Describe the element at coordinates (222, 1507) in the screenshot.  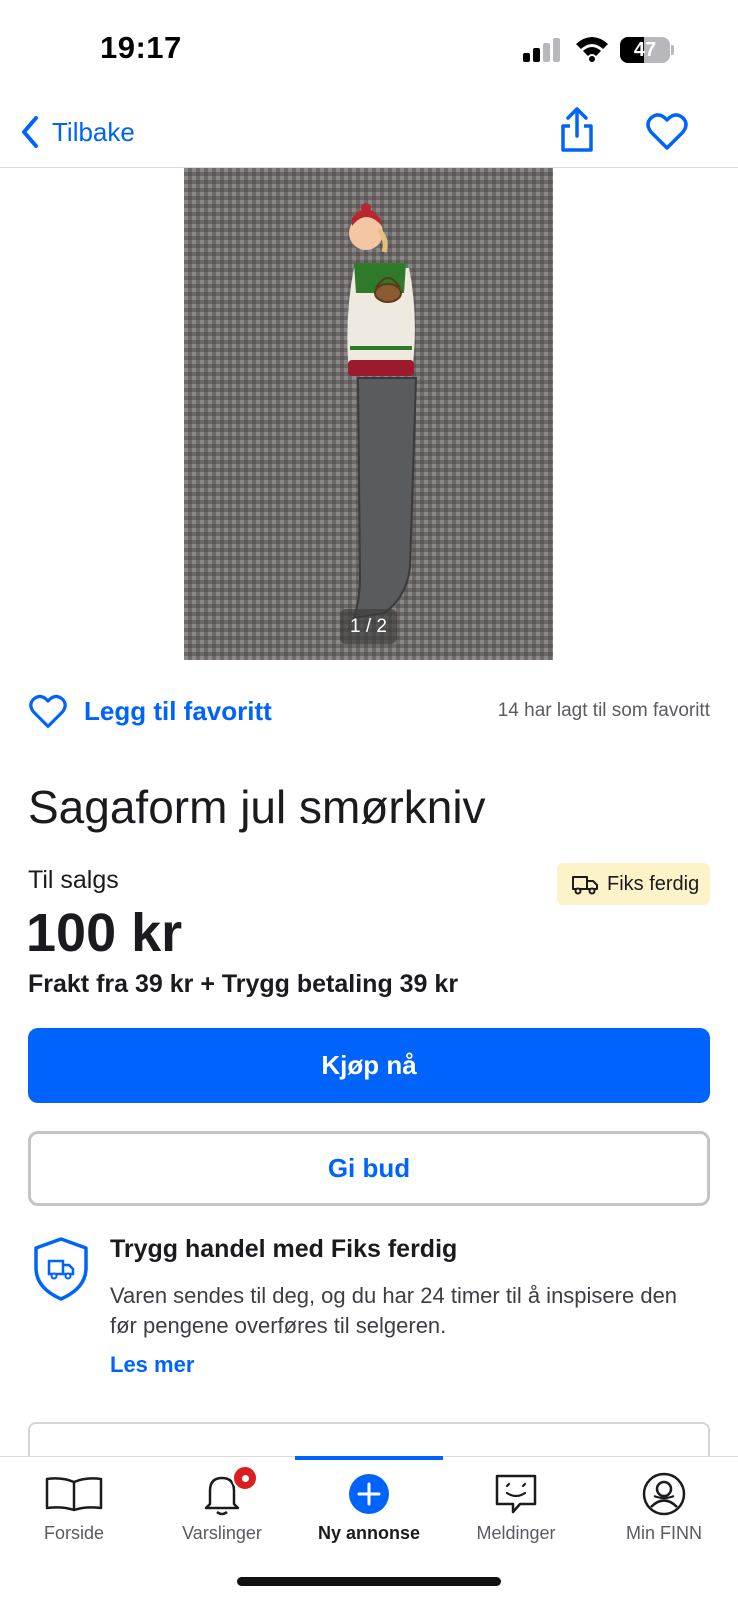
I see `tab-varslinger: Varslinger` at that location.